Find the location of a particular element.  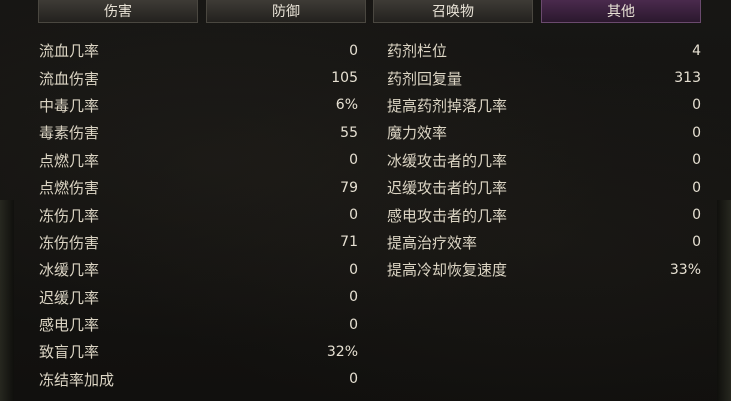

stat-label: 药剂栏位 is located at coordinates (417, 51).